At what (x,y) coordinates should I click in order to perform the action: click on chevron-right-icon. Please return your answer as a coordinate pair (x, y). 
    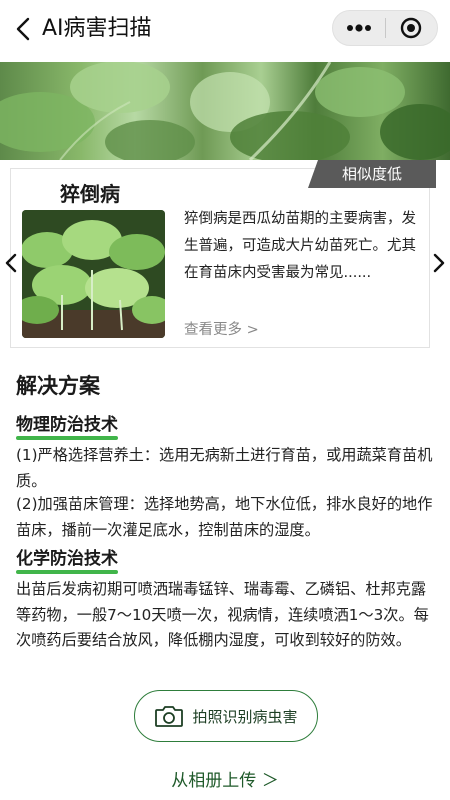
    Looking at the image, I should click on (439, 263).